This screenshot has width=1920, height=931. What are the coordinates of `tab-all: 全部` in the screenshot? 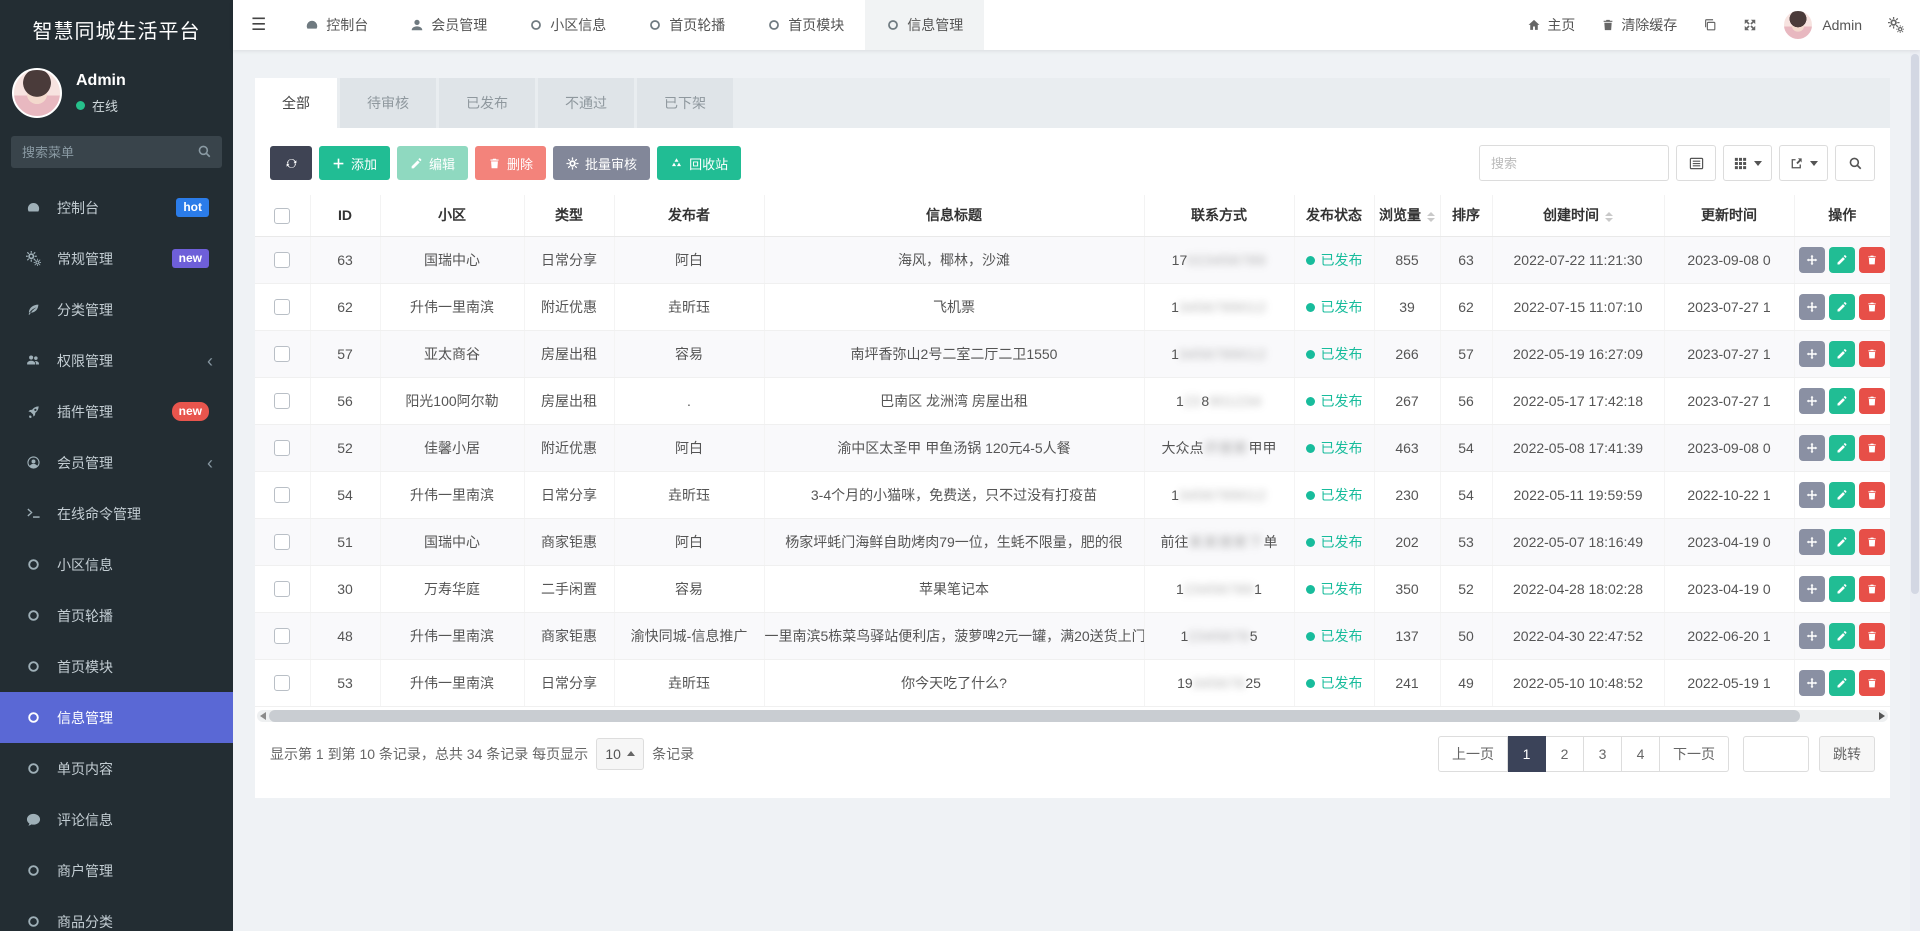 It's located at (296, 103).